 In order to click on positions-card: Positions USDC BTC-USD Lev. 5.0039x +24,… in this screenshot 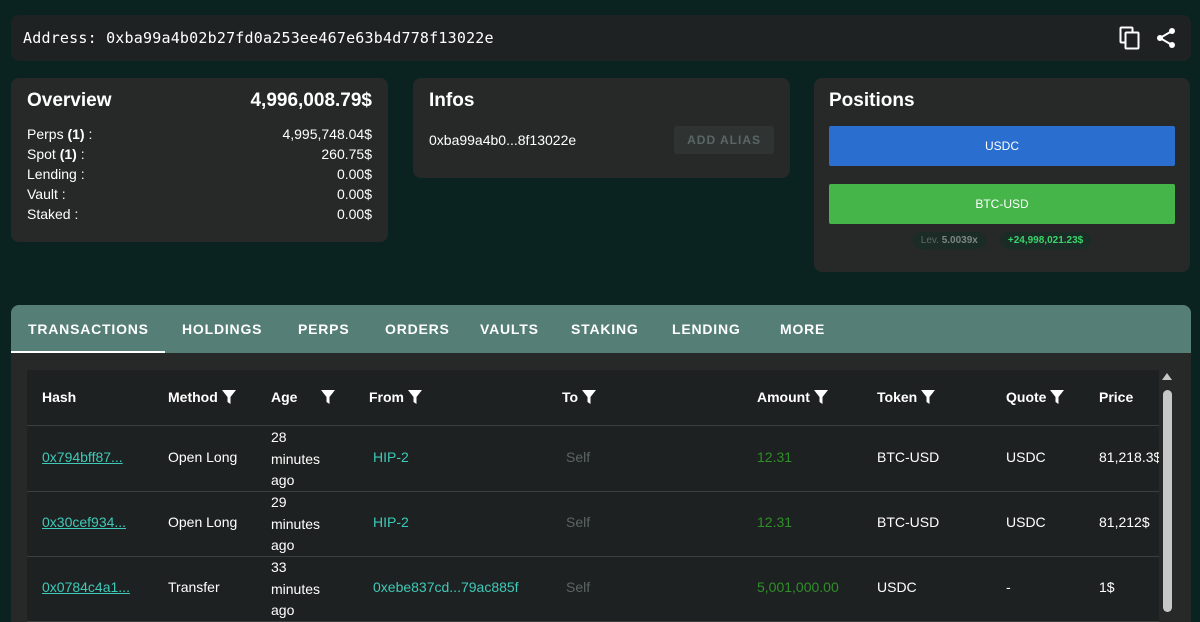, I will do `click(1002, 175)`.